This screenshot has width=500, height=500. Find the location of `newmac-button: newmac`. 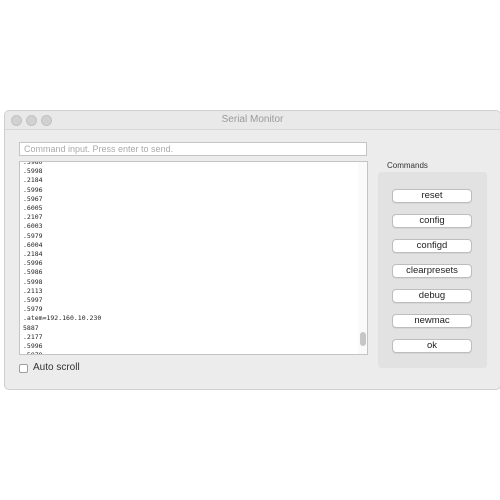

newmac-button: newmac is located at coordinates (432, 321).